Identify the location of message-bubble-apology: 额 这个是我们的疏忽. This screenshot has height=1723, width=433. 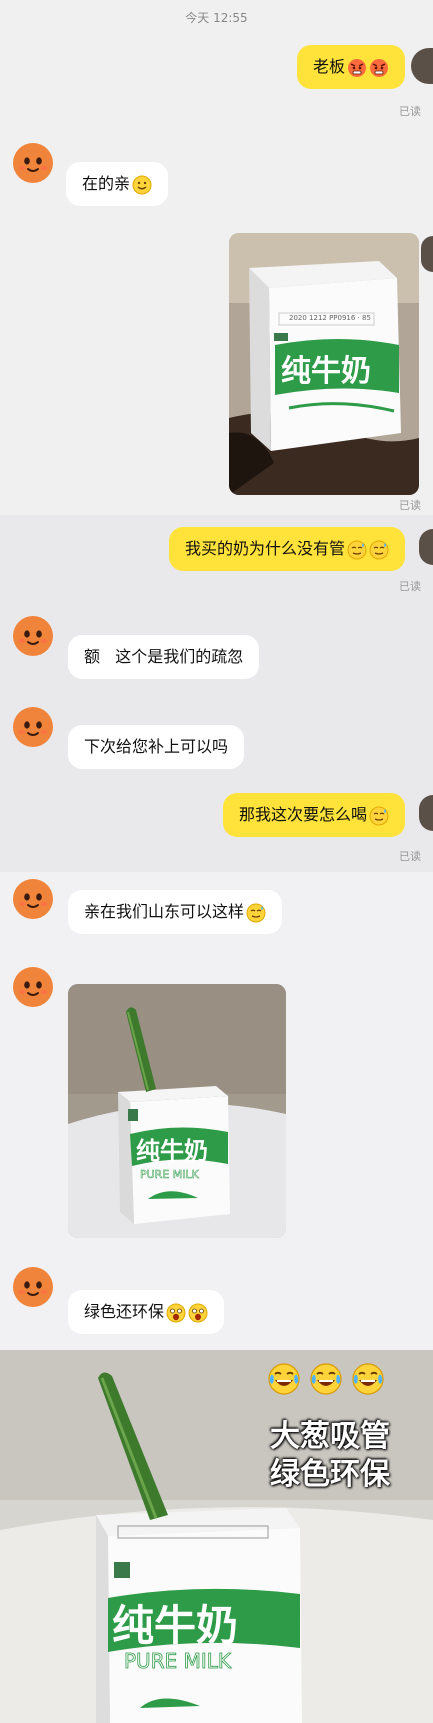
(164, 657).